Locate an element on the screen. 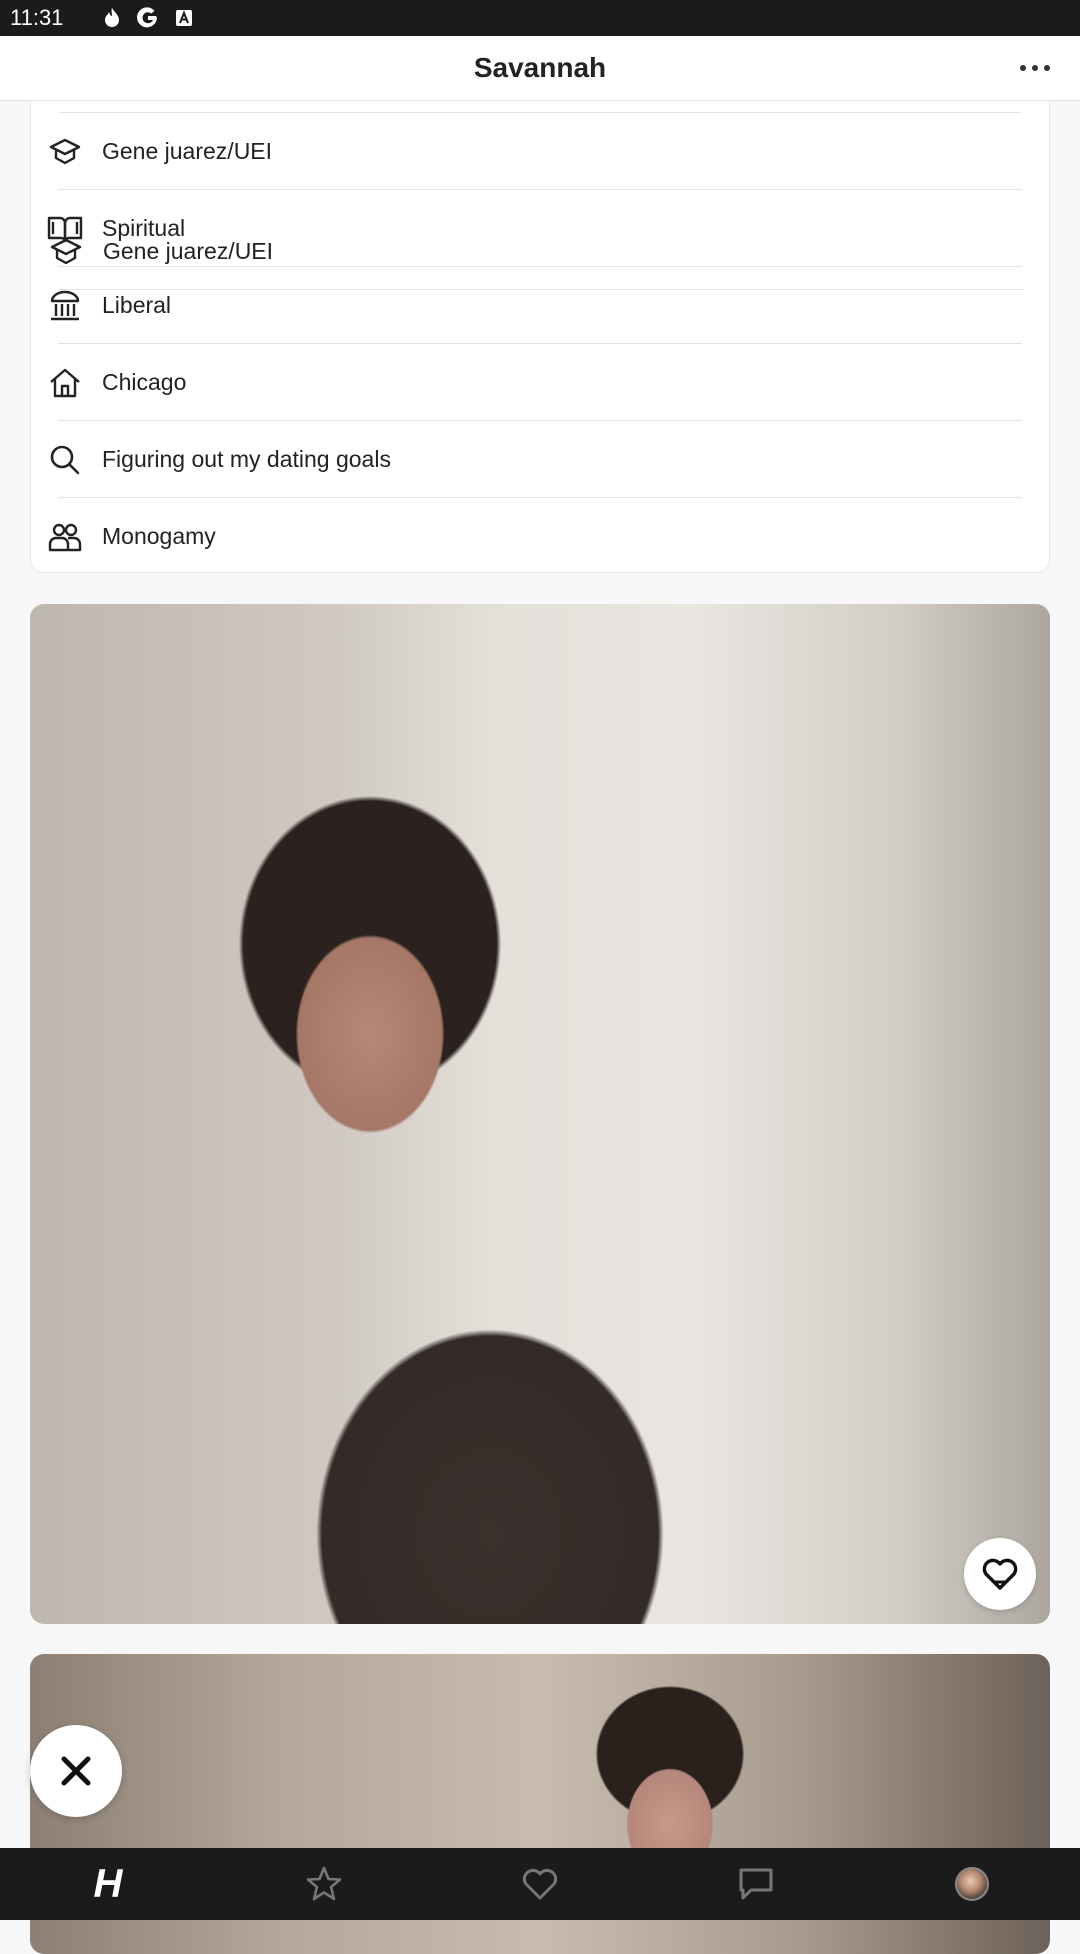 Image resolution: width=1080 pixels, height=1954 pixels. search-icon is located at coordinates (65, 460).